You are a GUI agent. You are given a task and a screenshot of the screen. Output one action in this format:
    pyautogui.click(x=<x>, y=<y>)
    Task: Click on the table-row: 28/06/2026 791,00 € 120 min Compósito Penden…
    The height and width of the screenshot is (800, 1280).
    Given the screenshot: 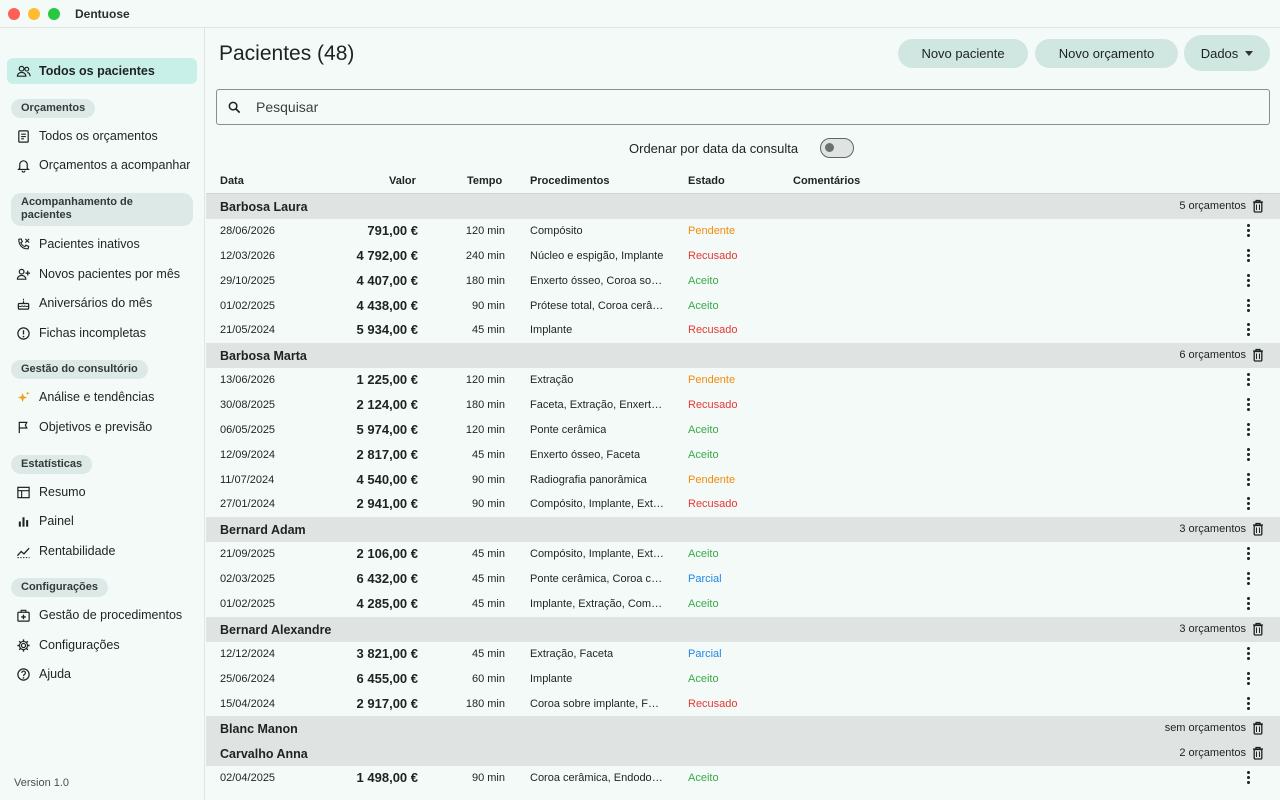 What is the action you would take?
    pyautogui.click(x=743, y=231)
    